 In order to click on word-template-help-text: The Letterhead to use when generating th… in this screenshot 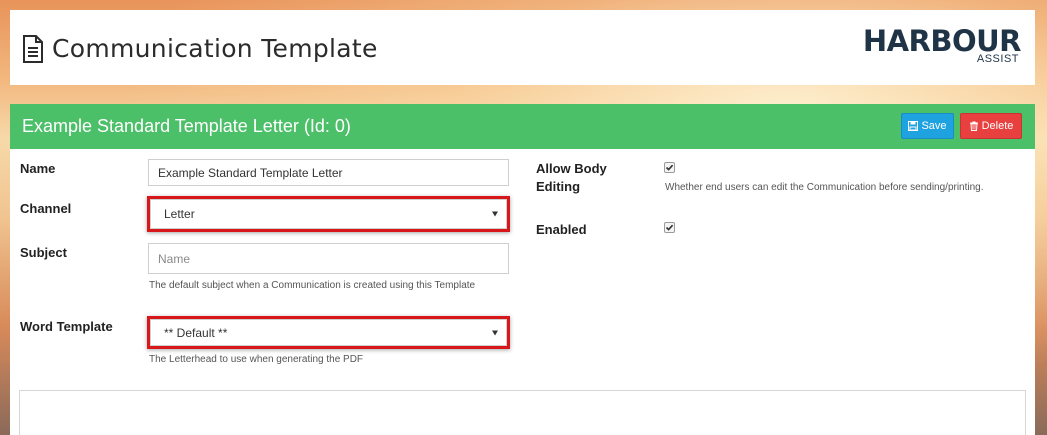, I will do `click(256, 359)`.